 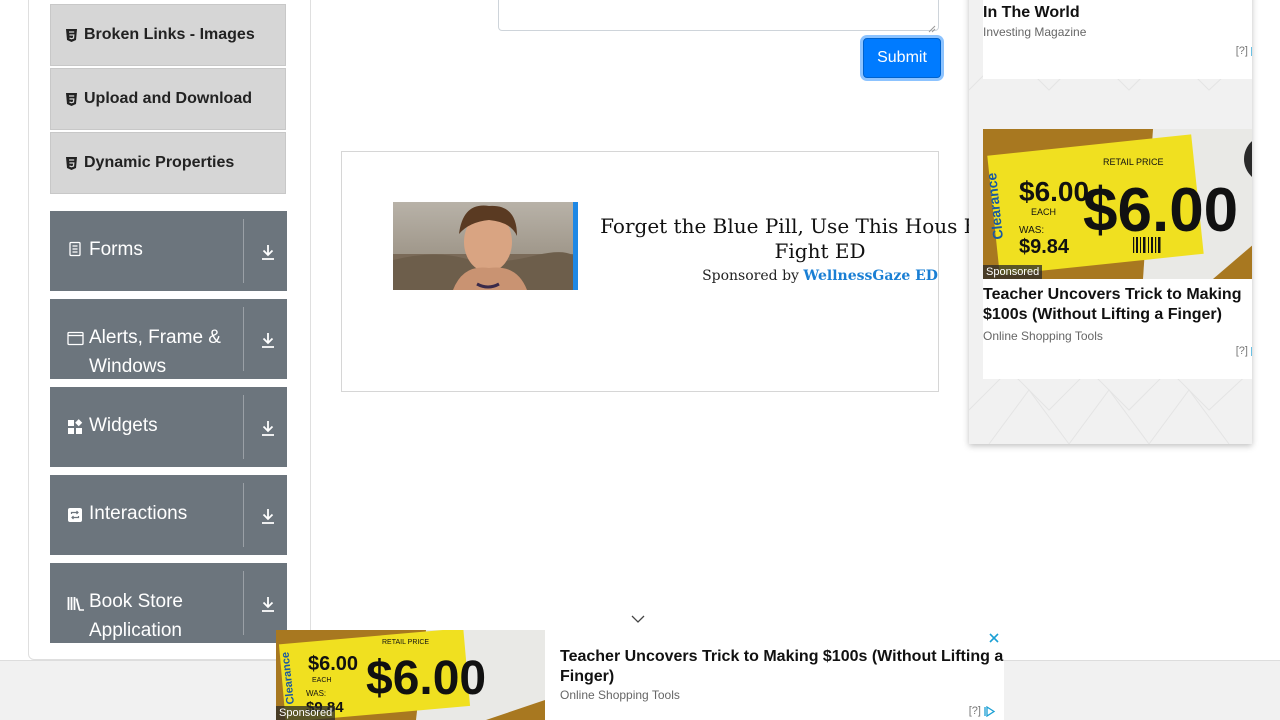 I want to click on sidebar-group-book-store: Book Store Application, so click(x=168, y=603).